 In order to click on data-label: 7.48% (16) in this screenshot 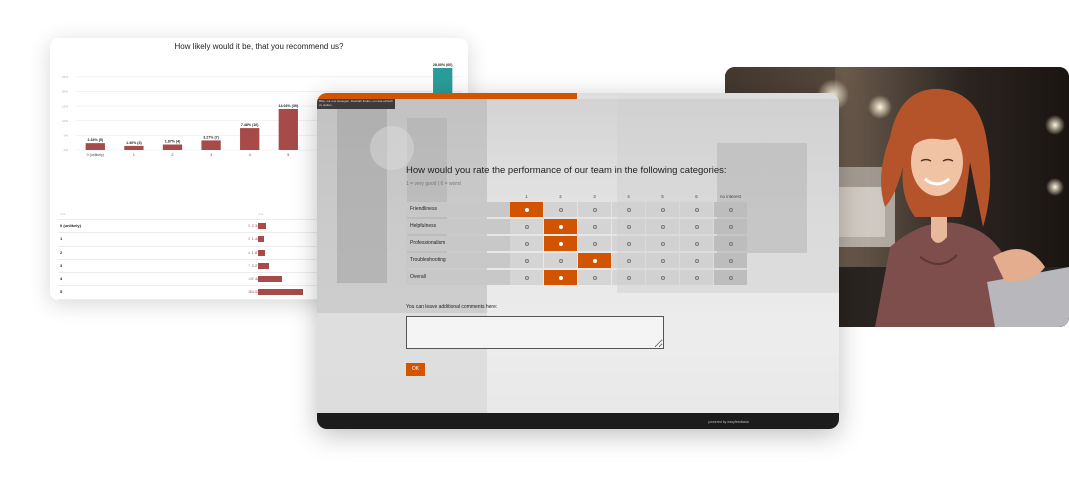, I will do `click(250, 125)`.